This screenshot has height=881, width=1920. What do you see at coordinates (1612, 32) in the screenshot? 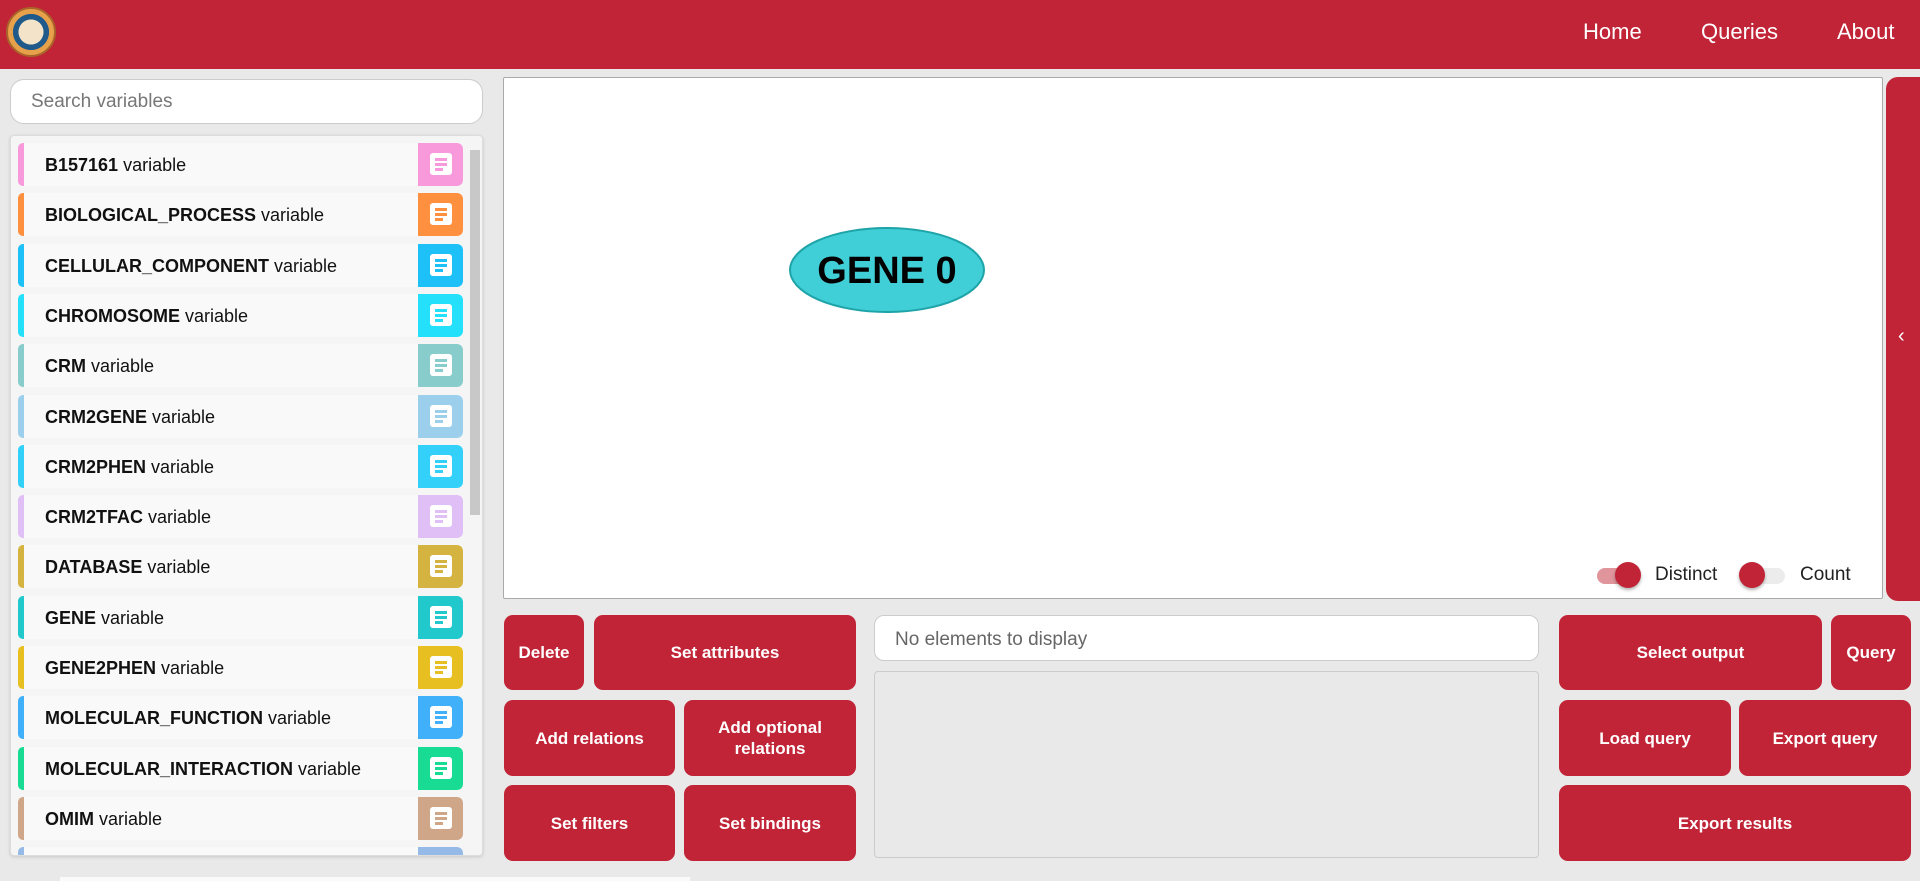
I see `nav-home: Home` at bounding box center [1612, 32].